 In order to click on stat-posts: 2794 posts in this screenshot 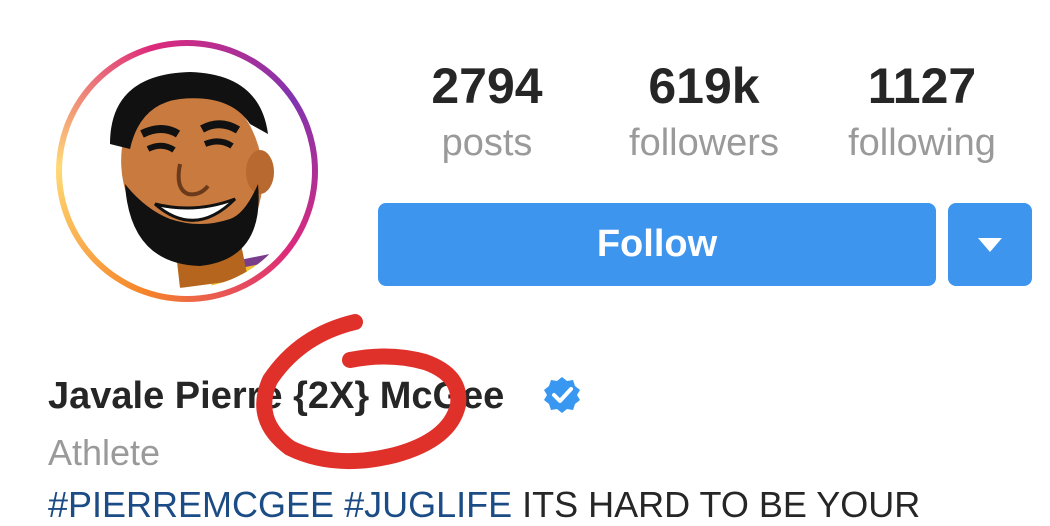, I will do `click(487, 111)`.